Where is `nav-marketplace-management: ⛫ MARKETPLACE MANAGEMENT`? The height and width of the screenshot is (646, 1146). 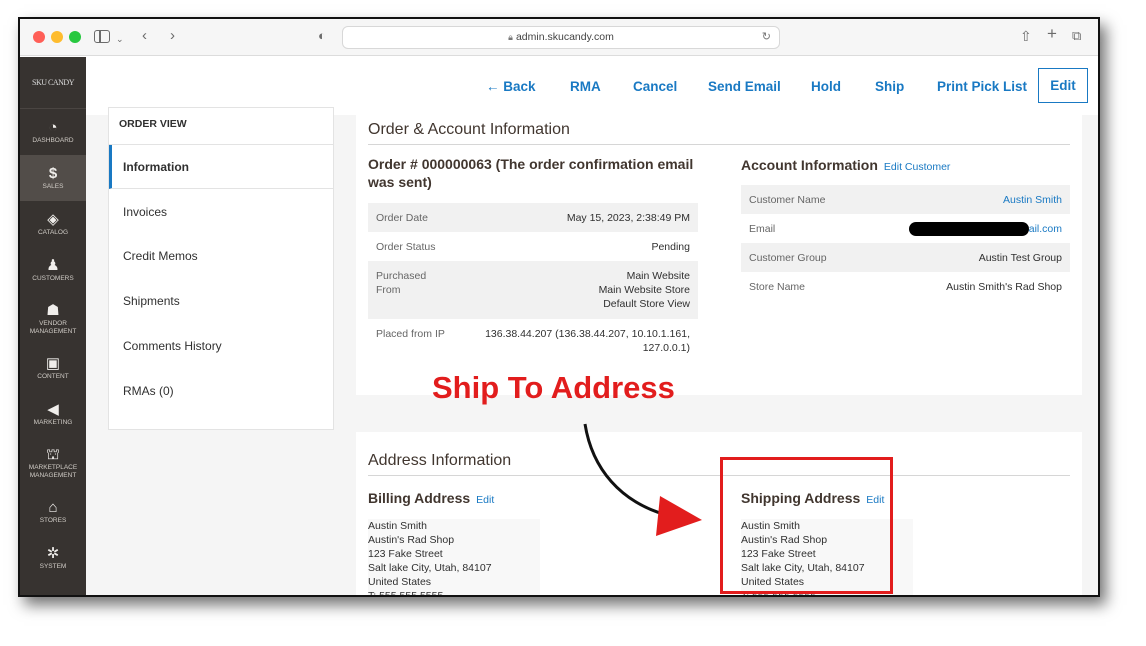 nav-marketplace-management: ⛫ MARKETPLACE MANAGEMENT is located at coordinates (53, 463).